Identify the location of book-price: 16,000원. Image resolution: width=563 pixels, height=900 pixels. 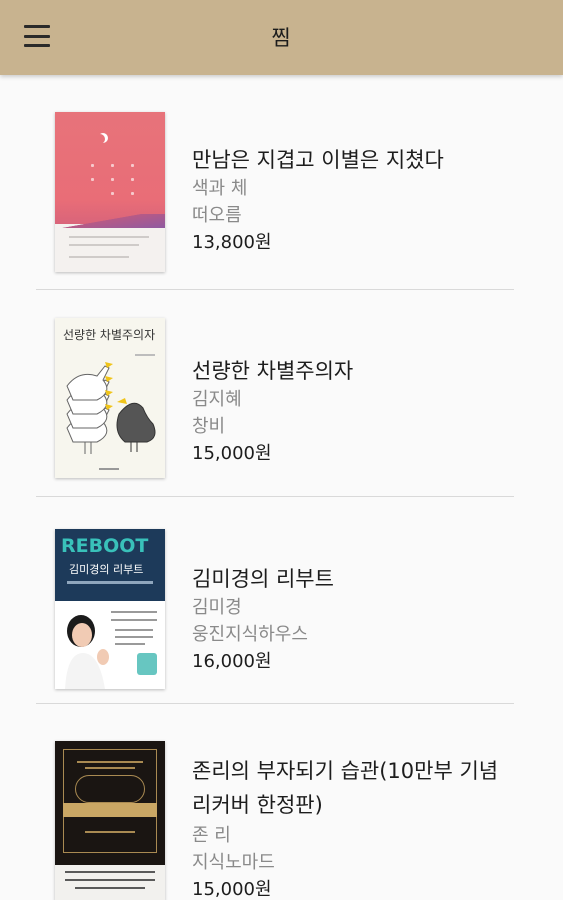
(232, 661).